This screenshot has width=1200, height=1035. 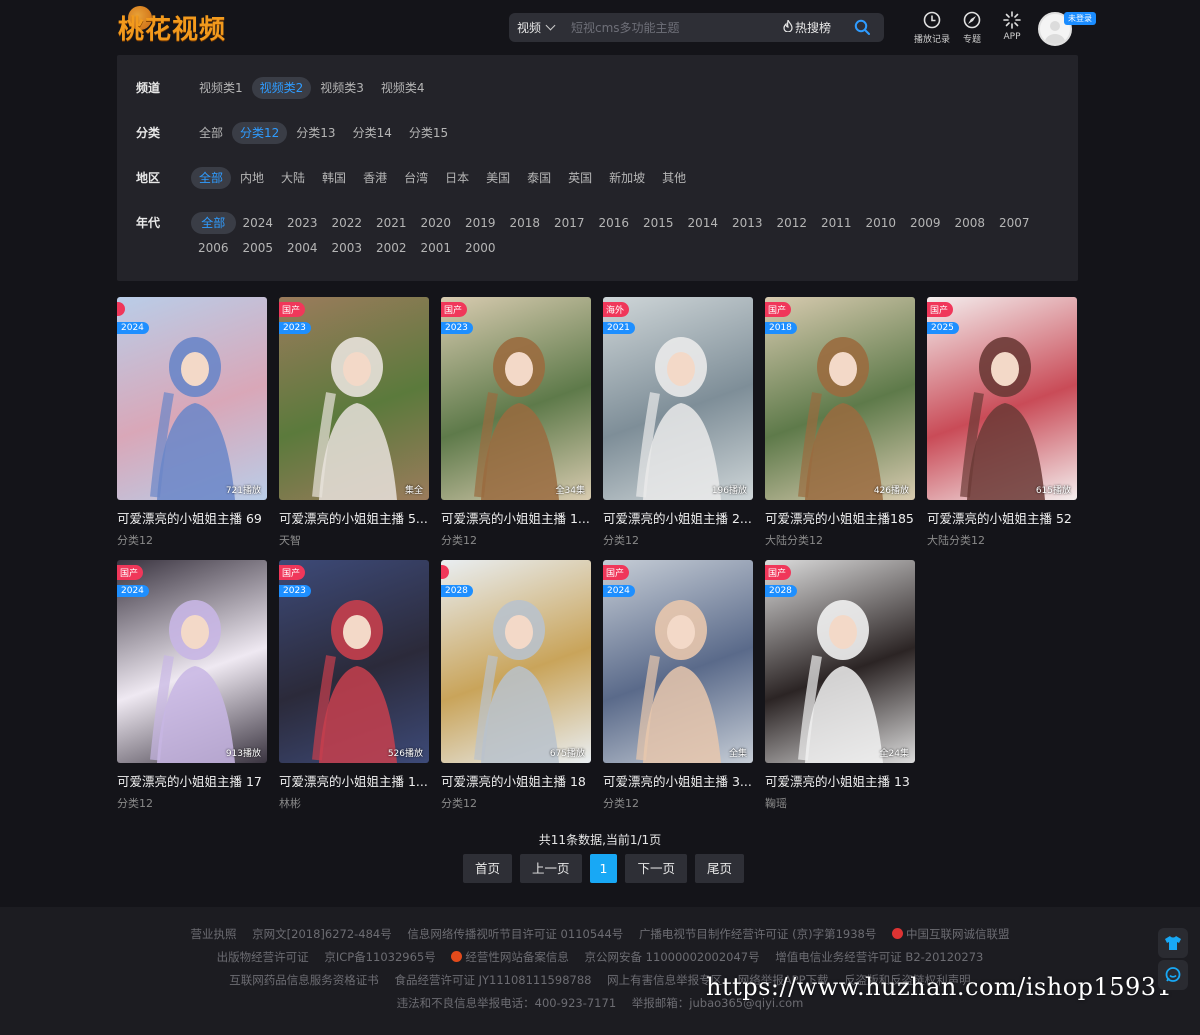 I want to click on video-subtitle: 大陆分类12, so click(x=1002, y=540).